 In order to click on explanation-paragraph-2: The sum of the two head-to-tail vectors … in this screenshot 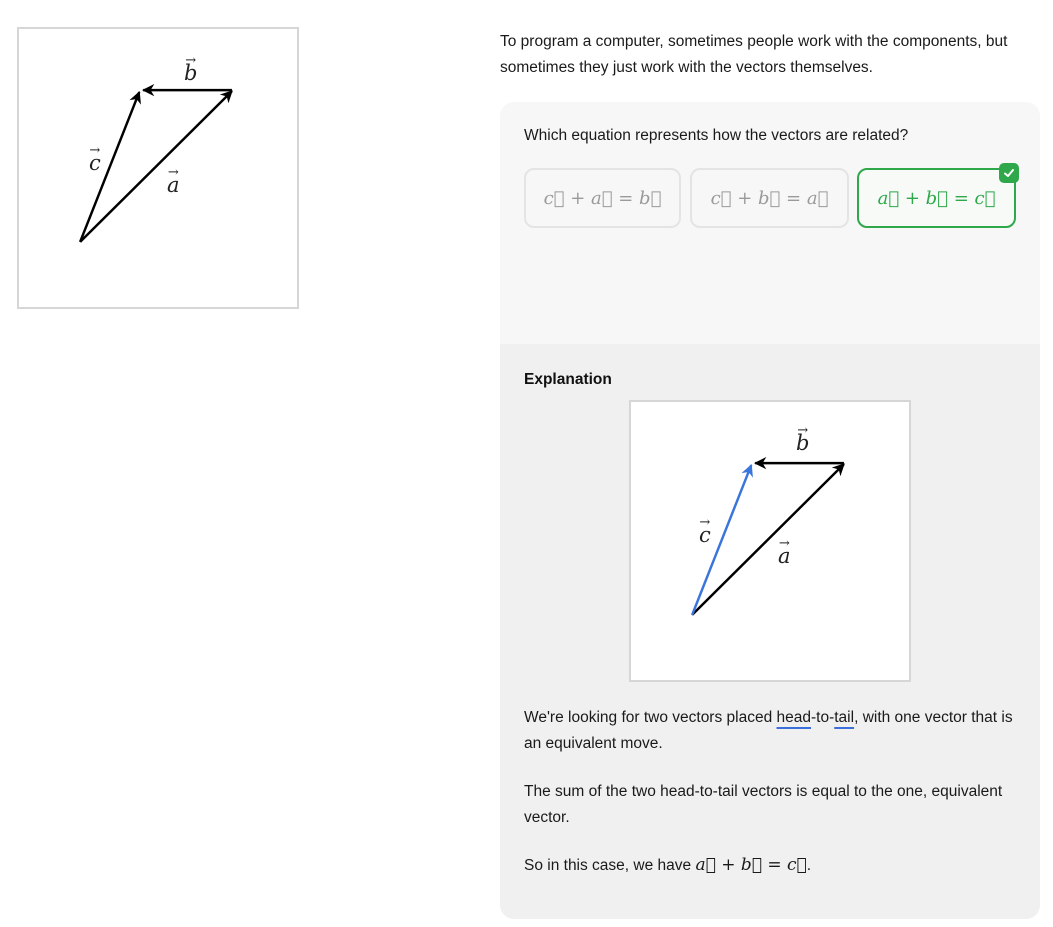, I will do `click(763, 804)`.